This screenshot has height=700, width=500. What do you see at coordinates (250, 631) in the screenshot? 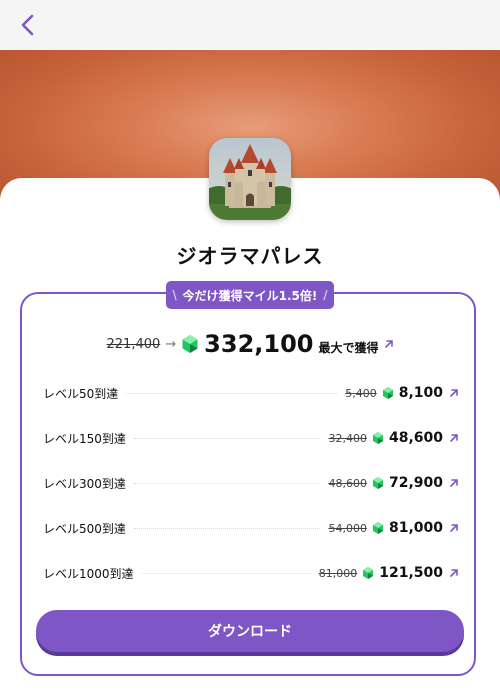
I see `download-button: ダウンロード` at bounding box center [250, 631].